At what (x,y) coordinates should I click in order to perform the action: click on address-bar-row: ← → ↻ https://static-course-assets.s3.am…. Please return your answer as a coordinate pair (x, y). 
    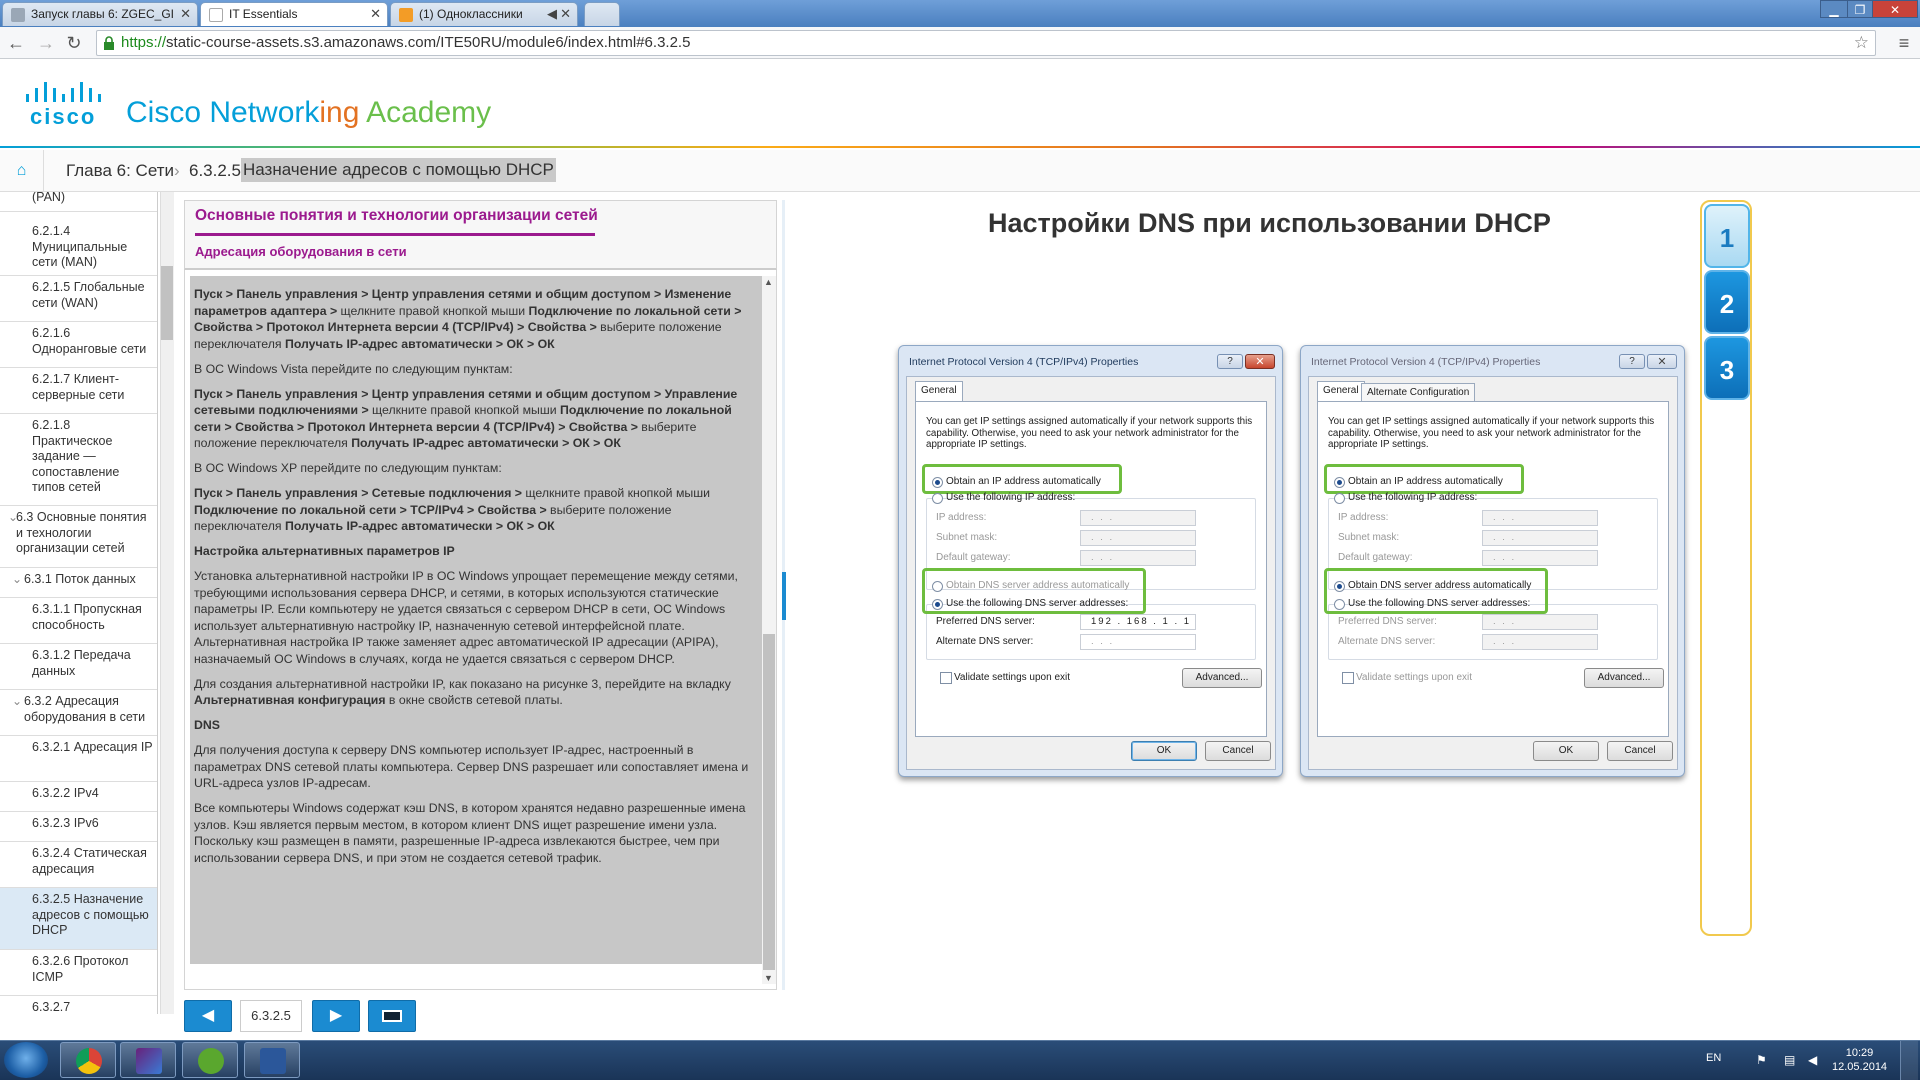
    Looking at the image, I should click on (960, 43).